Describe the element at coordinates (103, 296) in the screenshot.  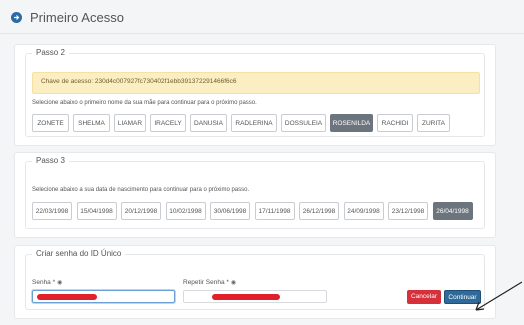
I see `senha-input` at that location.